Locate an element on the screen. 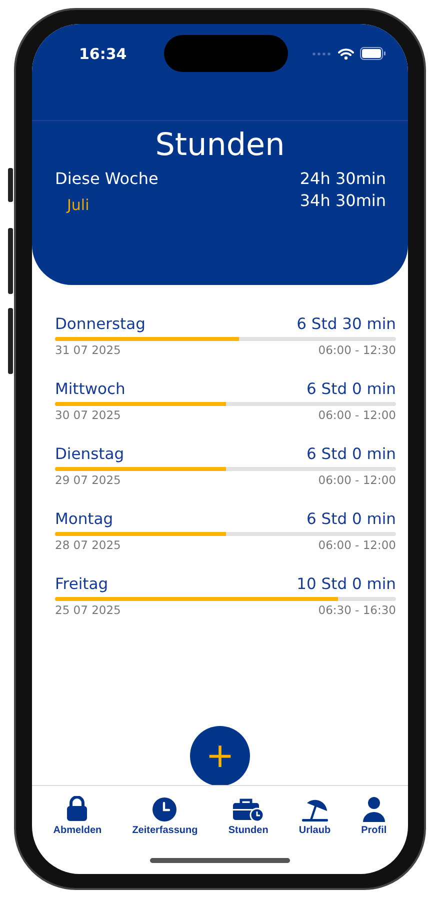 Image resolution: width=438 pixels, height=901 pixels. summary-value: 34h 30min is located at coordinates (343, 201).